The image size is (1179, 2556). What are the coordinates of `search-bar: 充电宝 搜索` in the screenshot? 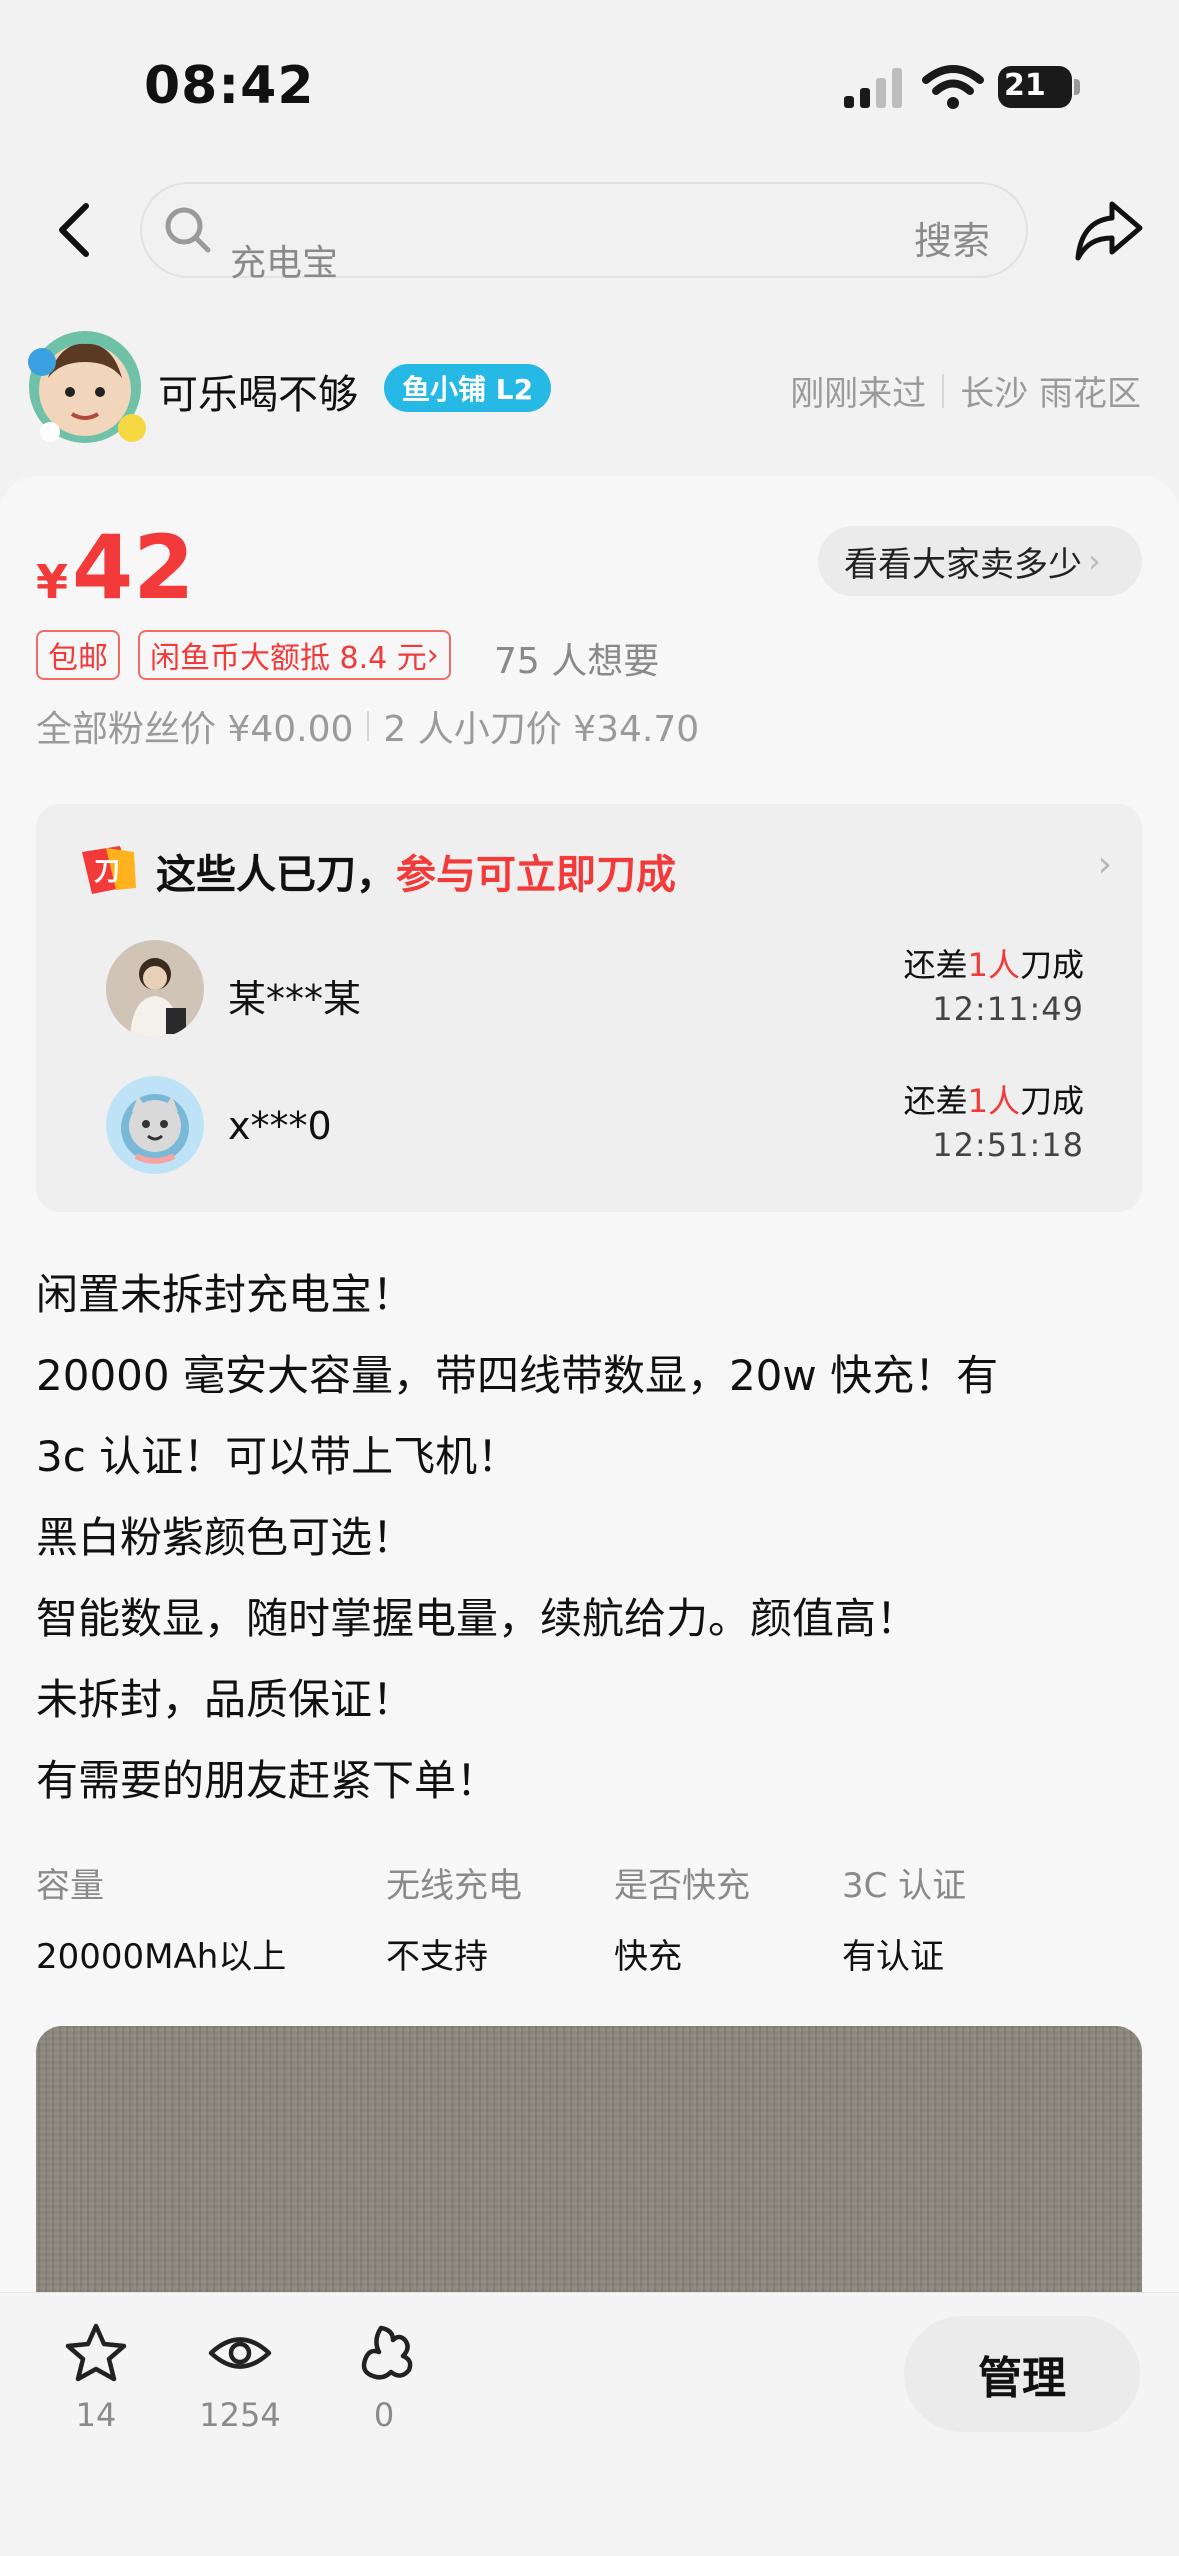 It's located at (584, 233).